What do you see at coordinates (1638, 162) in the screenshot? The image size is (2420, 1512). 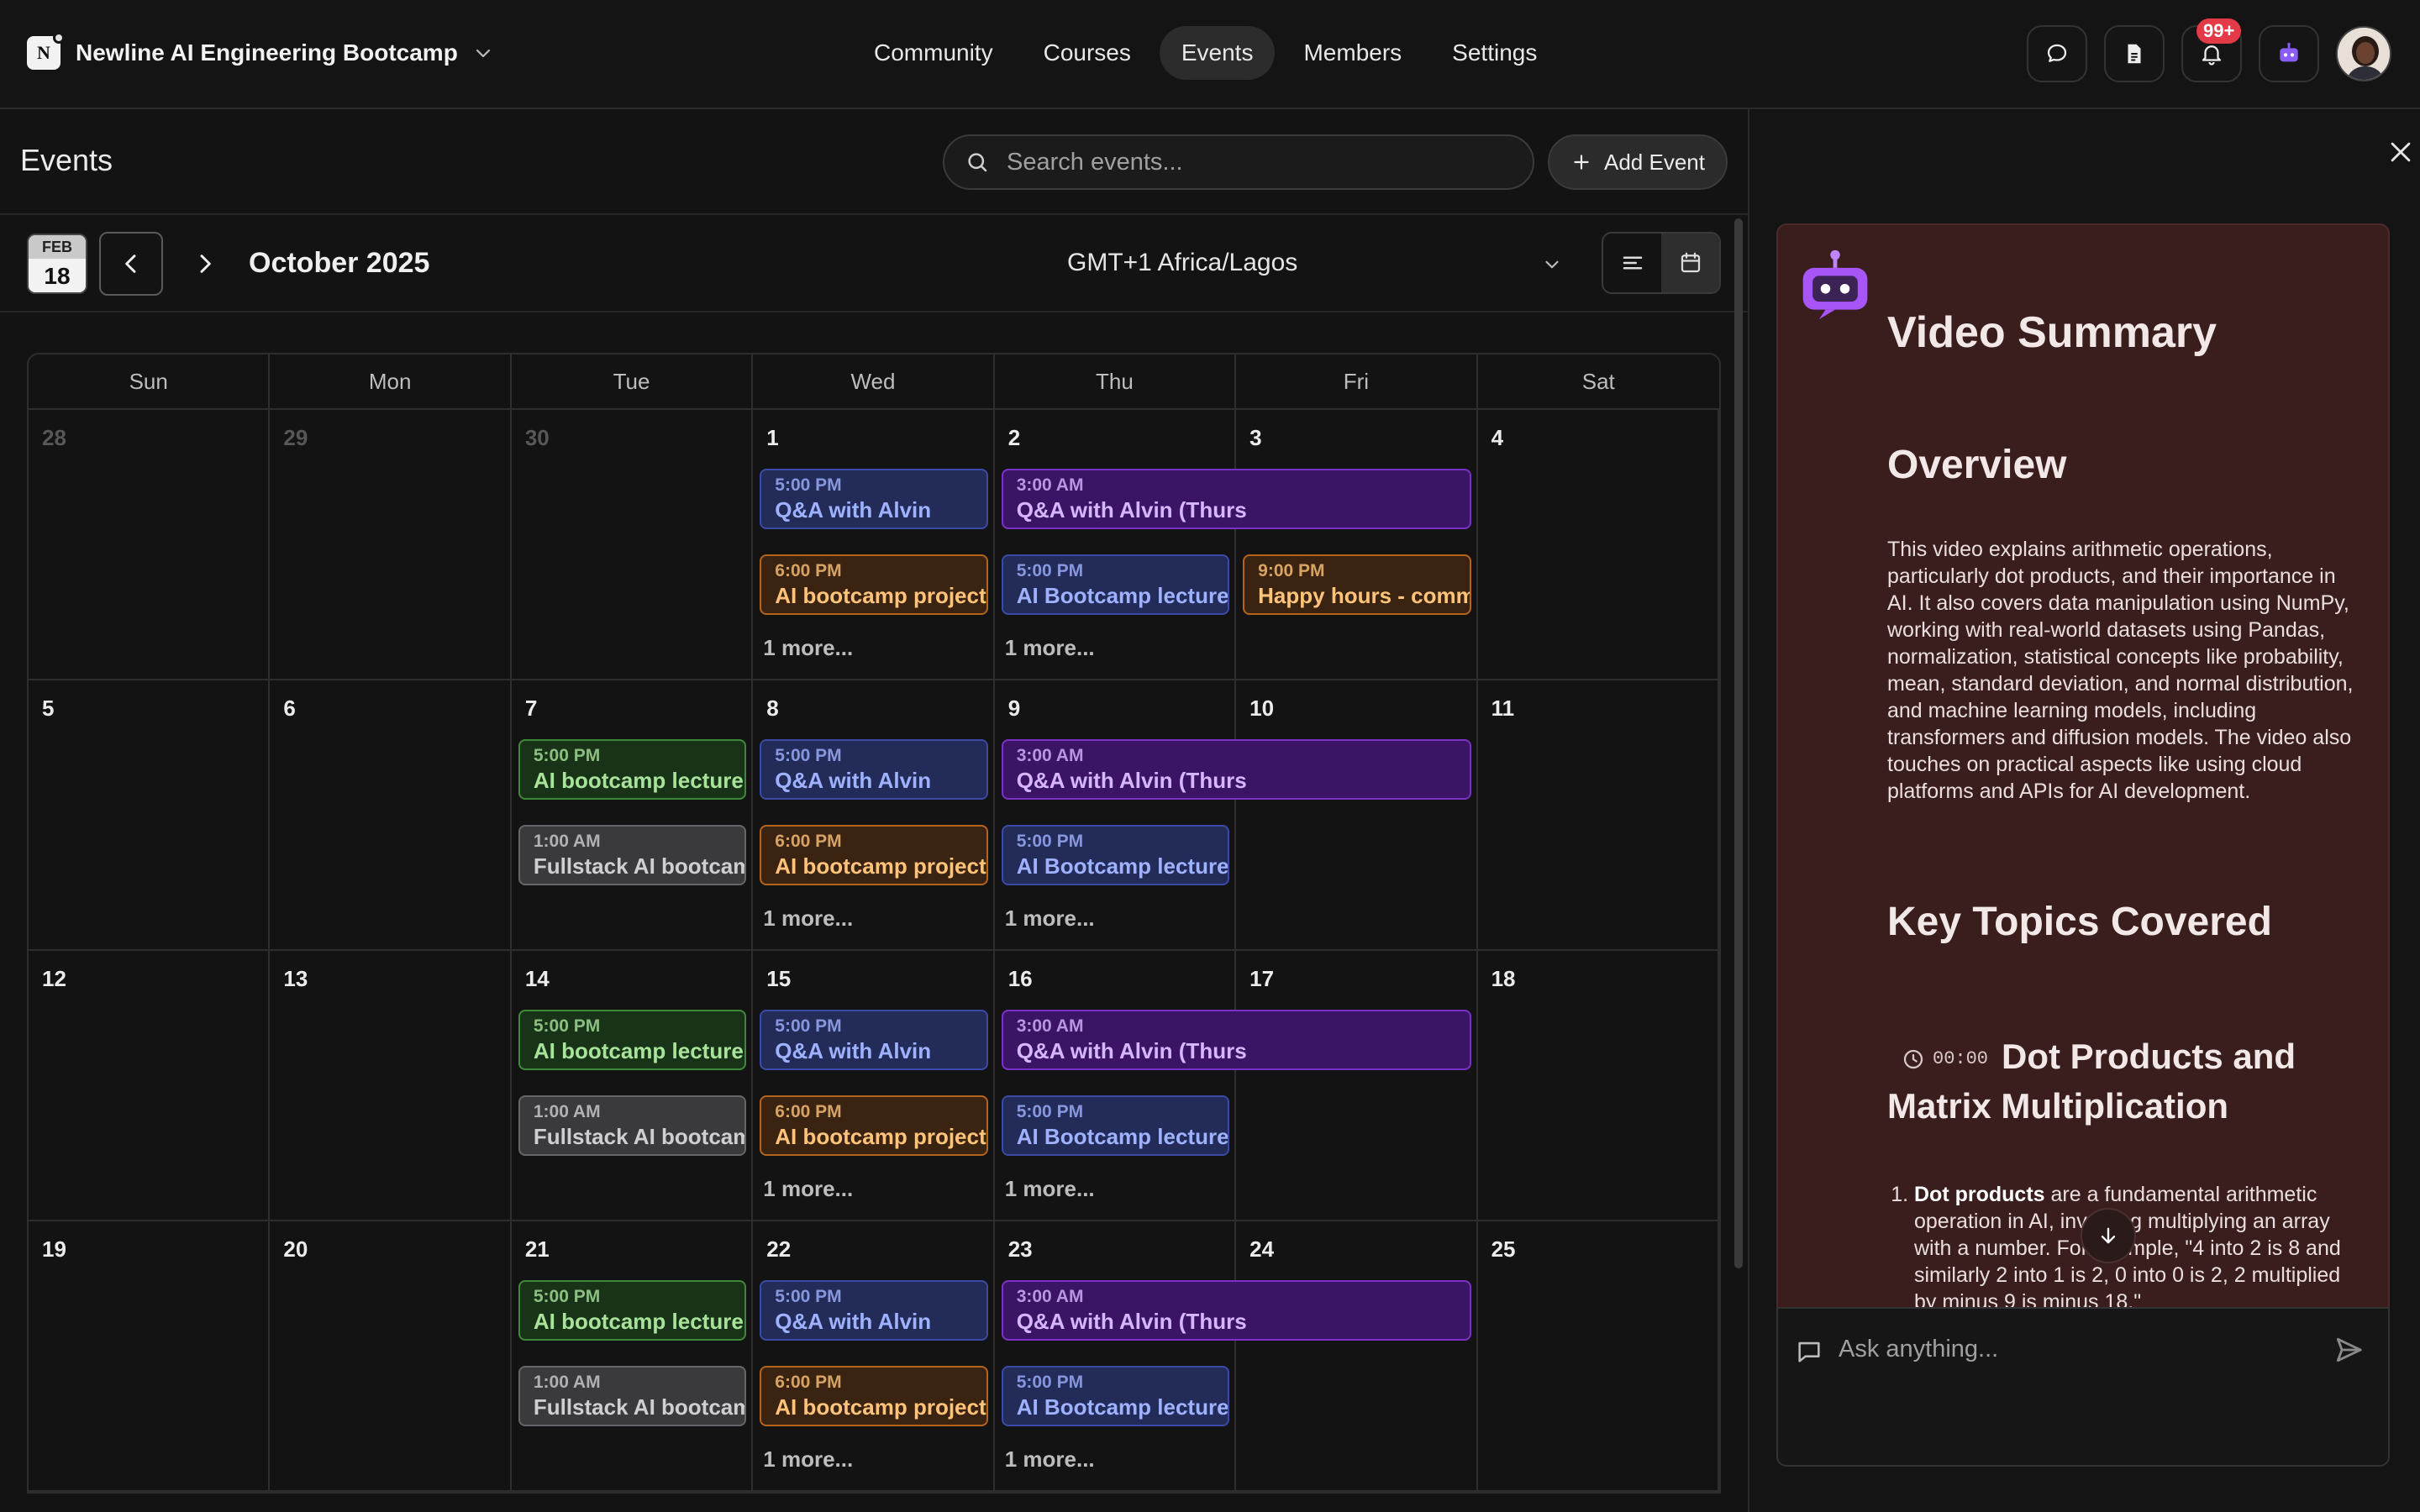 I see `add-event-button: Add Event` at bounding box center [1638, 162].